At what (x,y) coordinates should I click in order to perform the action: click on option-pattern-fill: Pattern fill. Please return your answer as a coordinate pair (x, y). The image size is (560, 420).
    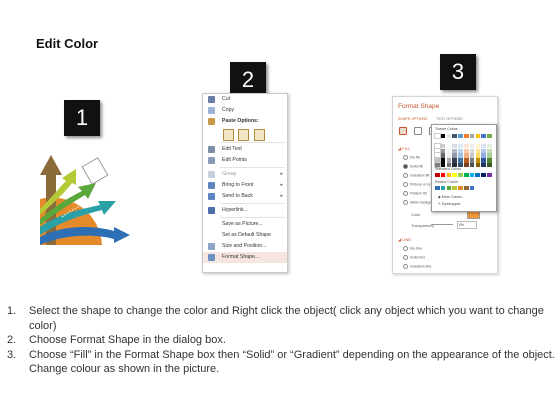
    Looking at the image, I should click on (415, 193).